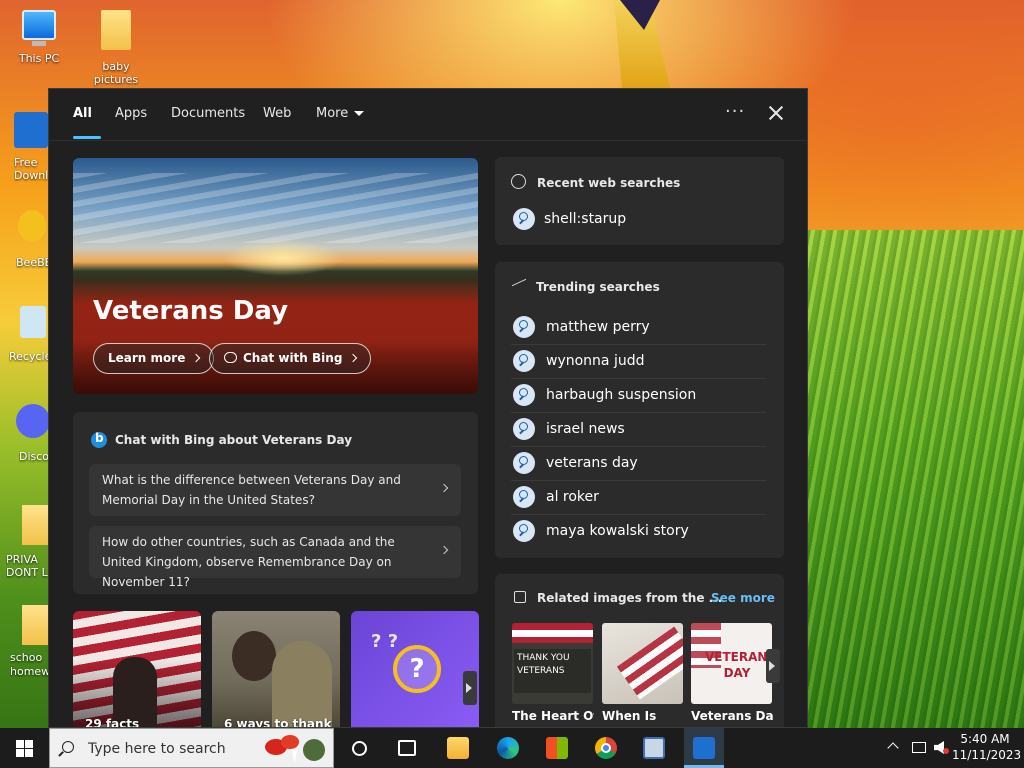 Image resolution: width=1024 pixels, height=768 pixels. I want to click on related-image-label: Veterans Day, so click(732, 716).